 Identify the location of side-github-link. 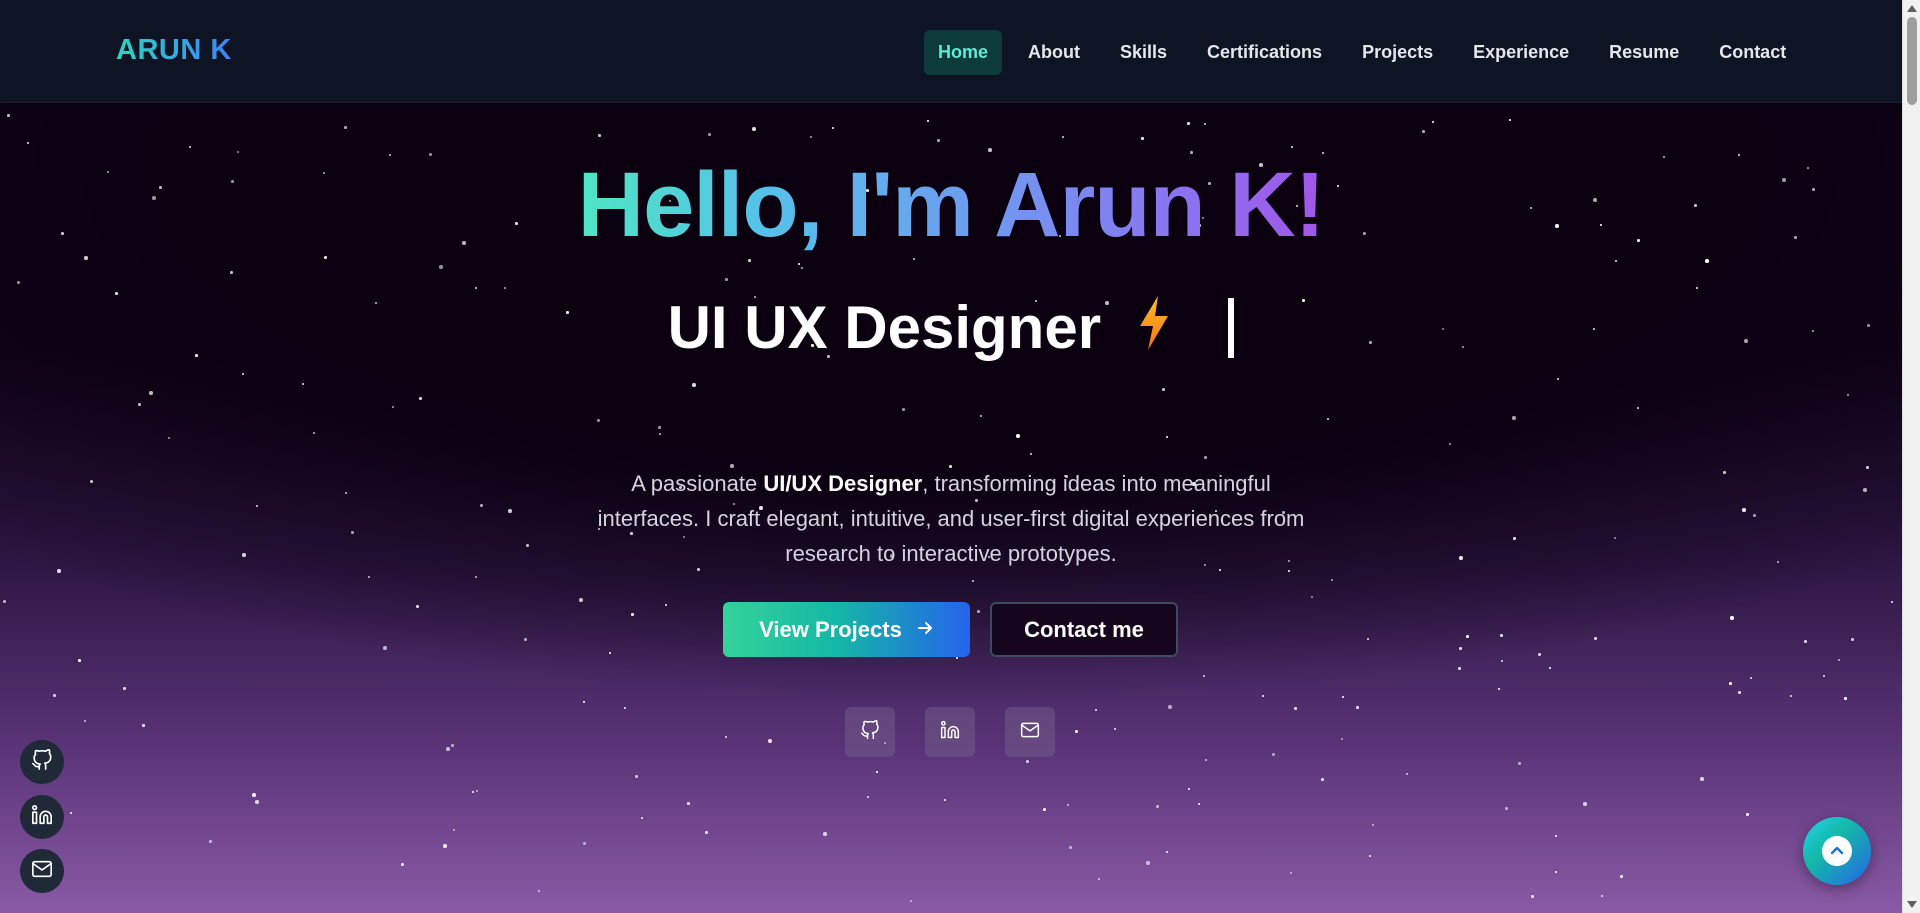
(42, 762).